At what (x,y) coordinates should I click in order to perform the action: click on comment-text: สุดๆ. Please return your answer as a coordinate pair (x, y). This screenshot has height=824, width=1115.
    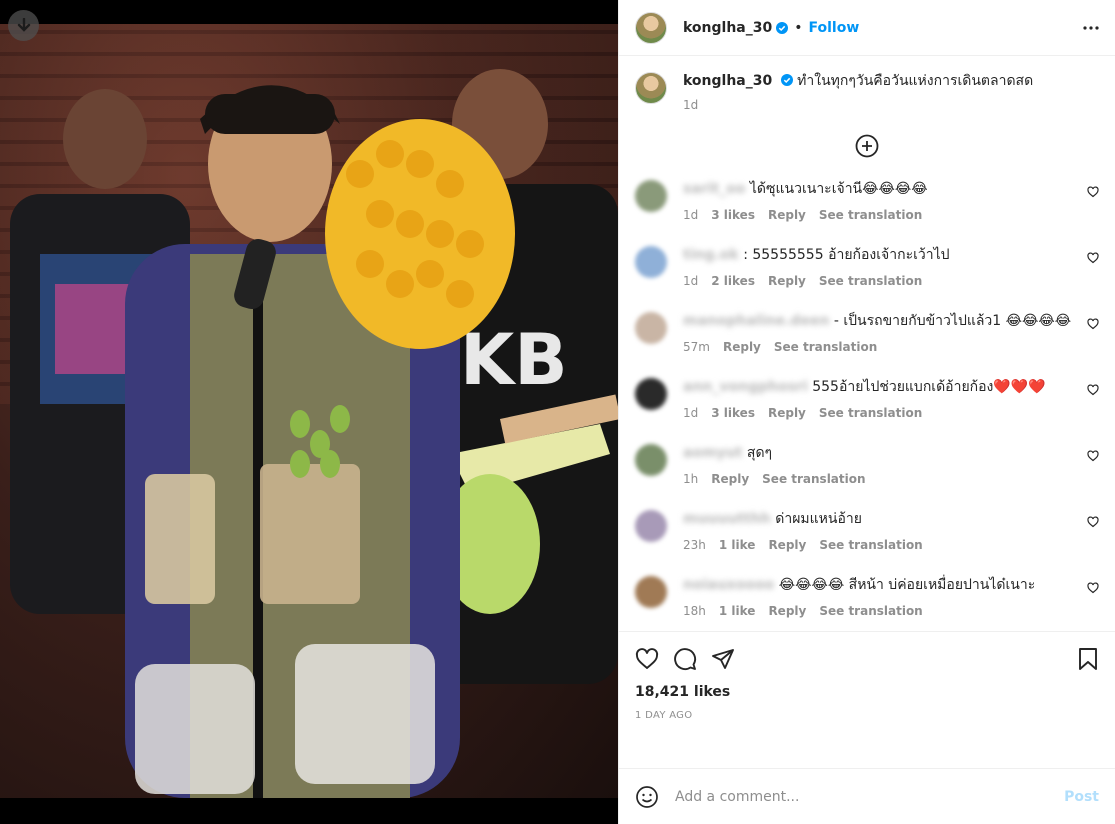
    Looking at the image, I should click on (759, 453).